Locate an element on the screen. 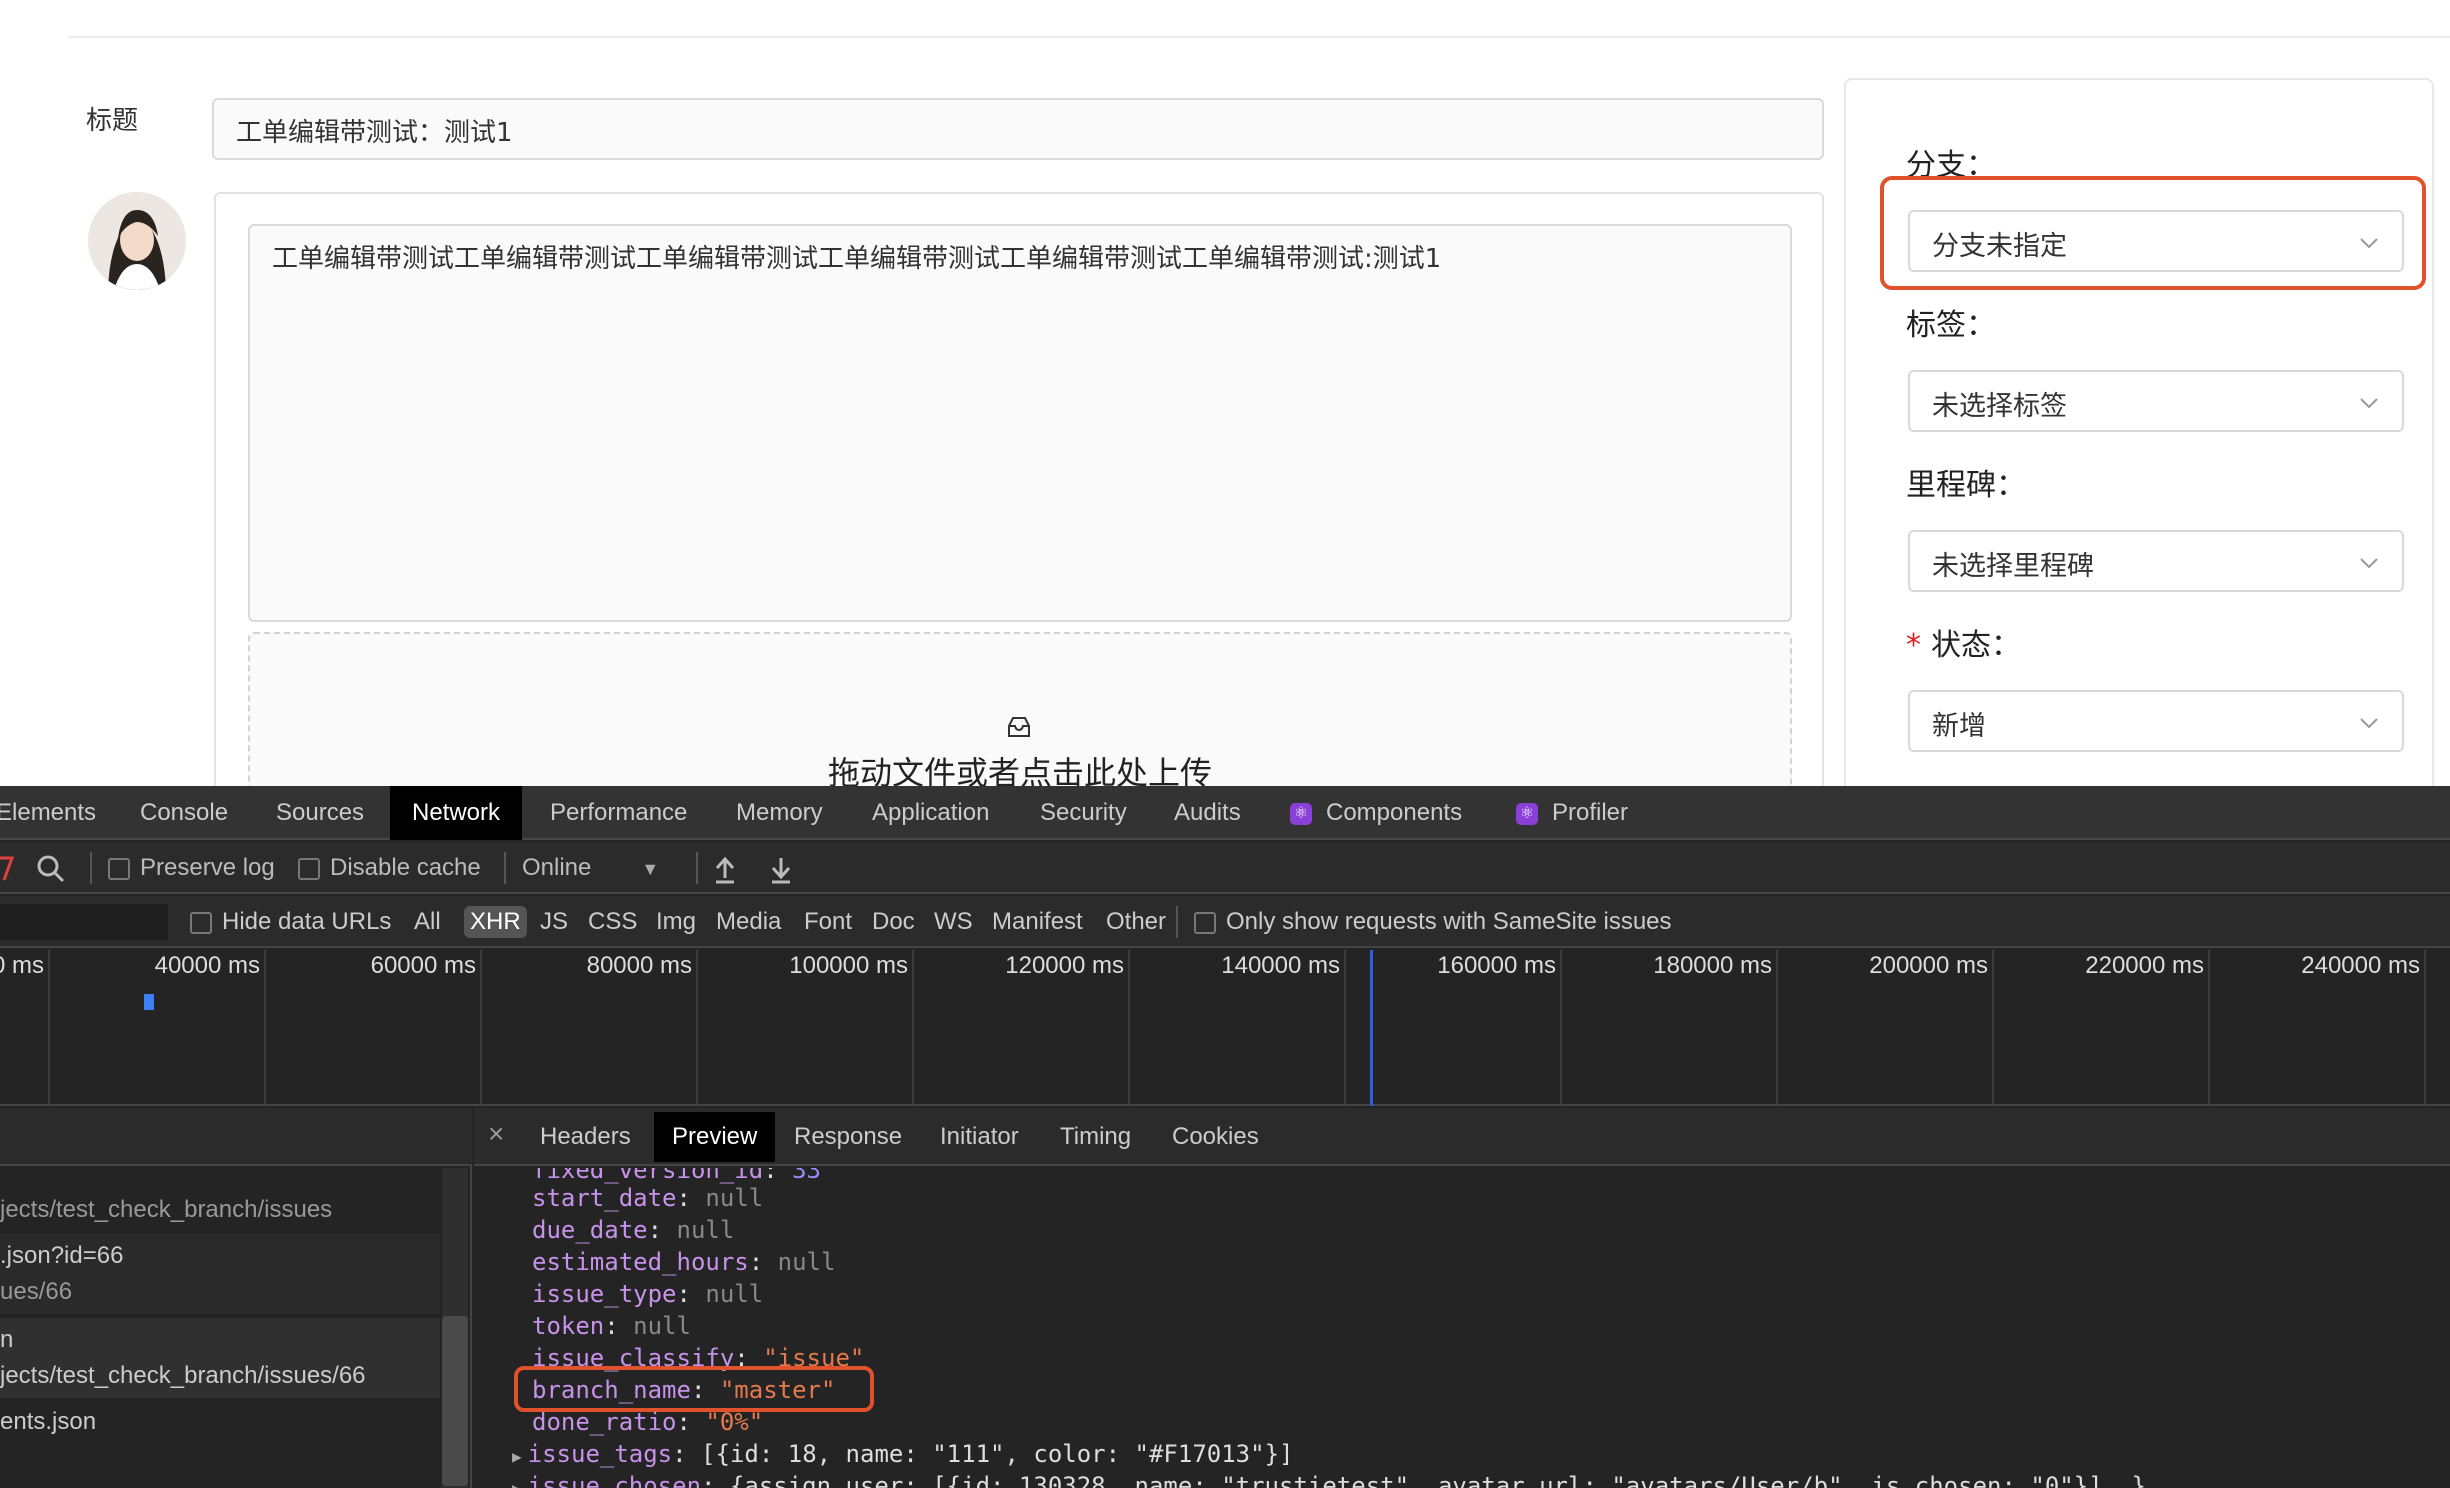 The width and height of the screenshot is (2450, 1488). branch-name-highlight-box is located at coordinates (694, 1389).